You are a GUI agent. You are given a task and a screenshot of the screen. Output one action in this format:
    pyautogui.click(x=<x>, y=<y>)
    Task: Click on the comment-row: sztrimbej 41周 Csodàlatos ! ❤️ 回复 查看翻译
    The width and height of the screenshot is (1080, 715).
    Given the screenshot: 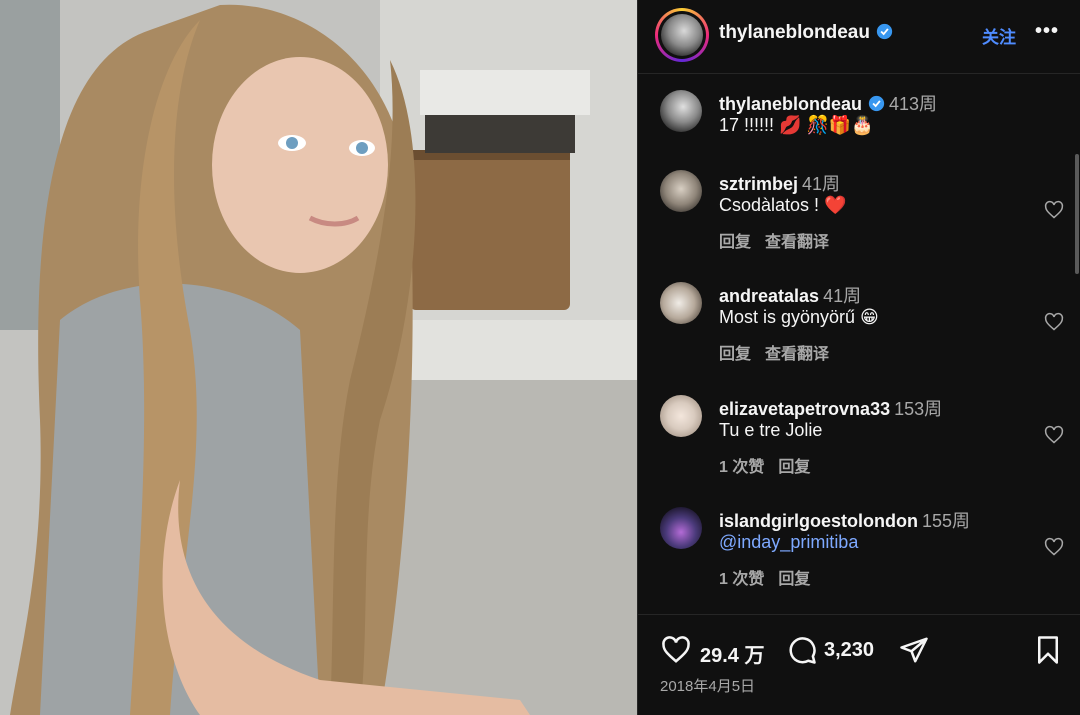 What is the action you would take?
    pyautogui.click(x=859, y=215)
    